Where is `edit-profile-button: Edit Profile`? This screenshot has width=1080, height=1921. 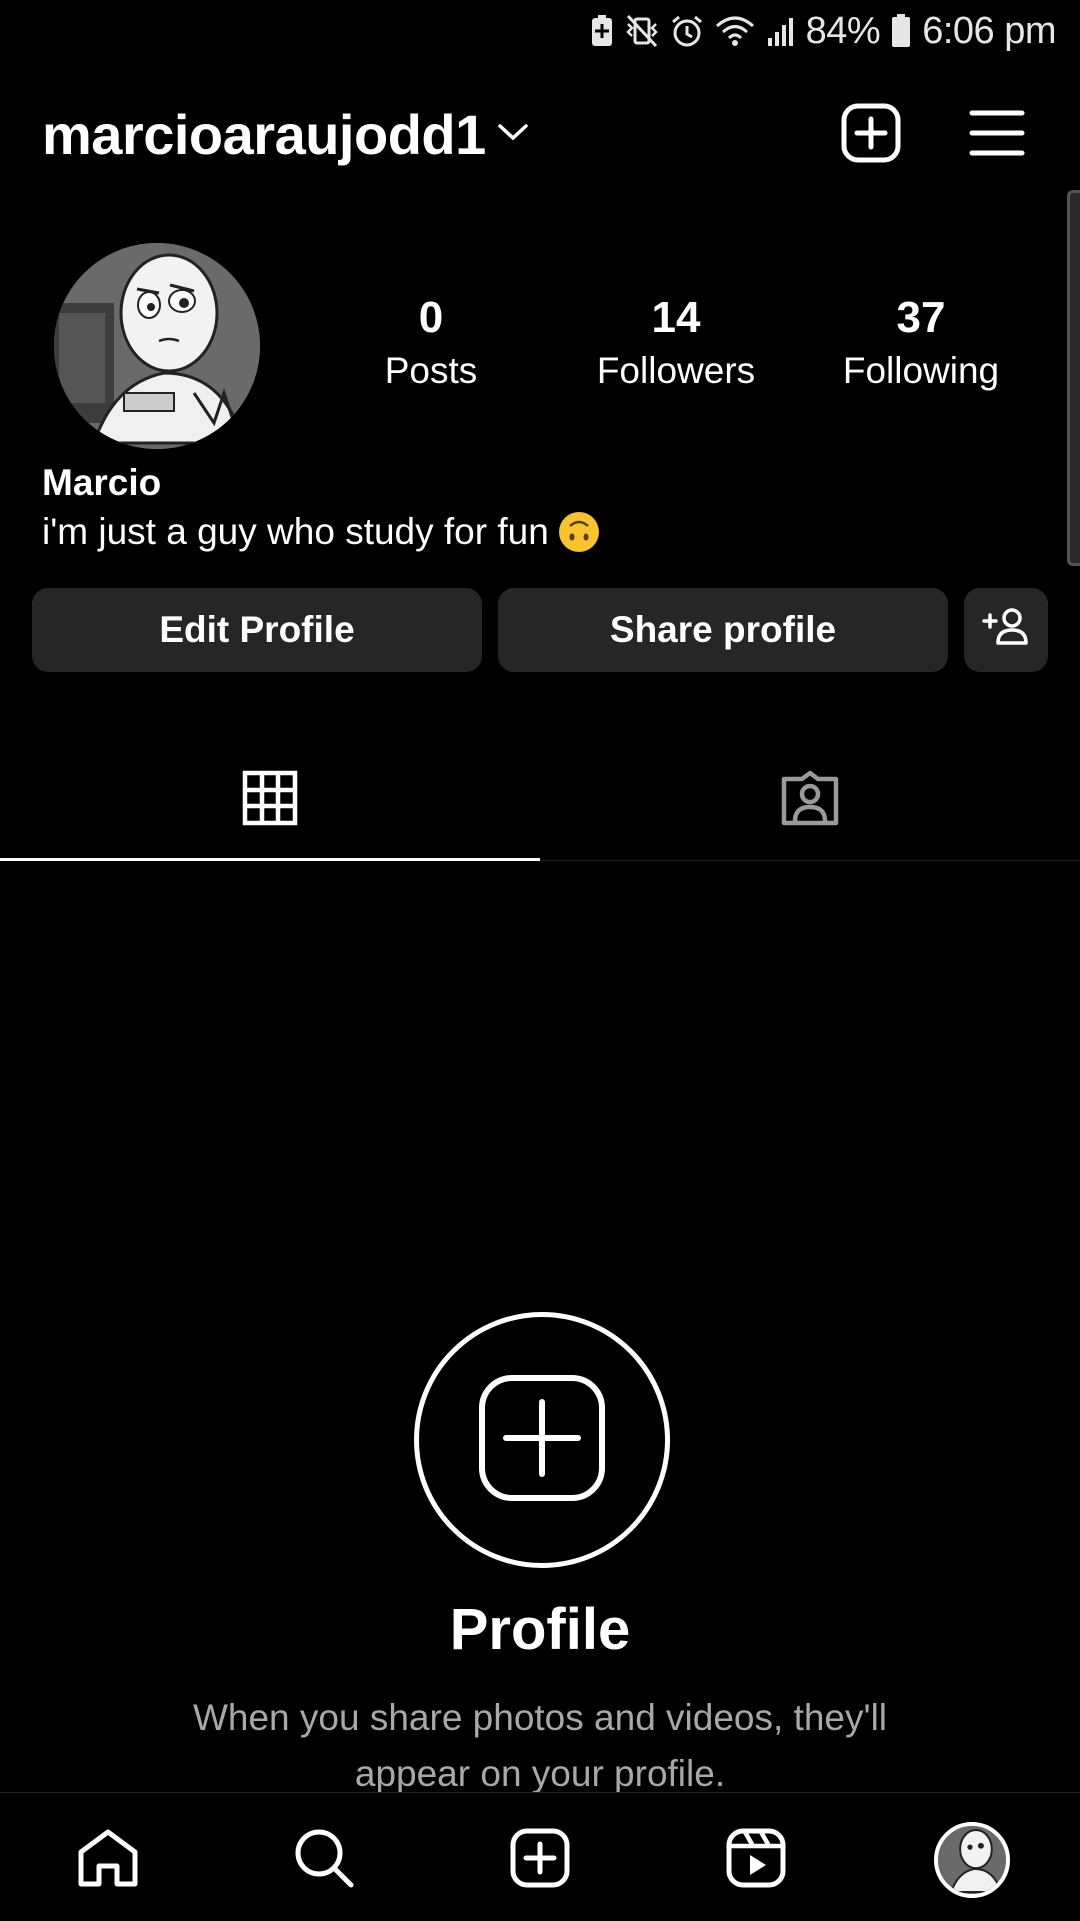 edit-profile-button: Edit Profile is located at coordinates (257, 630).